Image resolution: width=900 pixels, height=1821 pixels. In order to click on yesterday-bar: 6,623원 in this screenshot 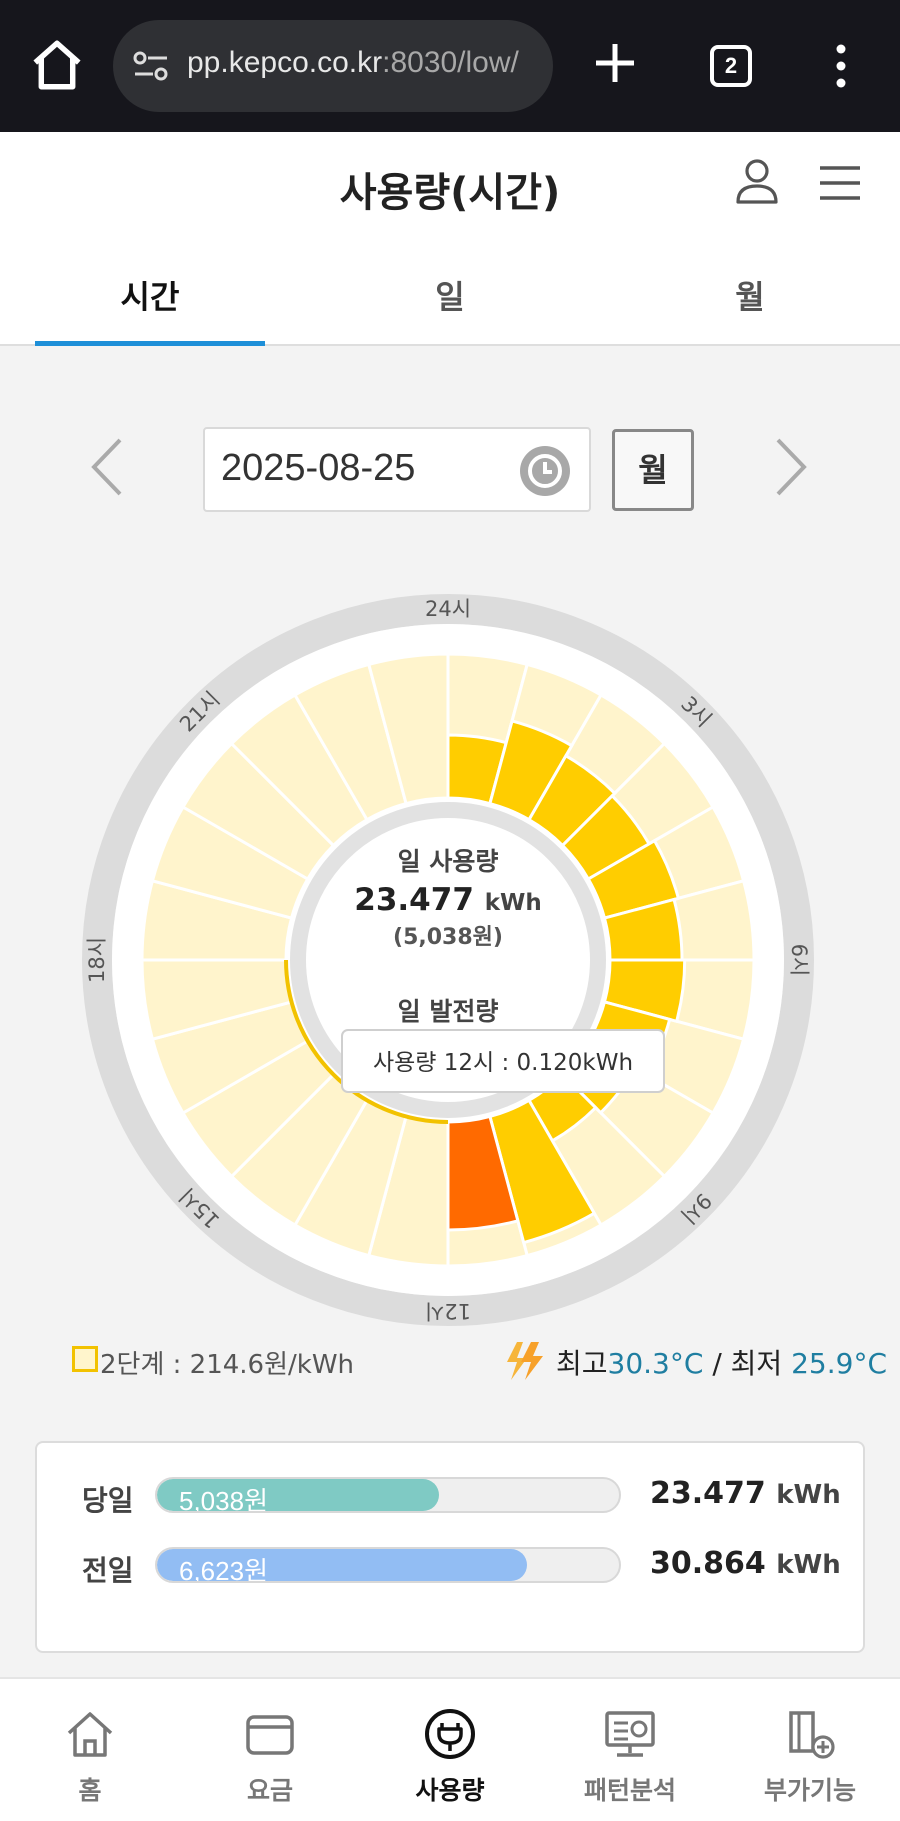, I will do `click(388, 1565)`.